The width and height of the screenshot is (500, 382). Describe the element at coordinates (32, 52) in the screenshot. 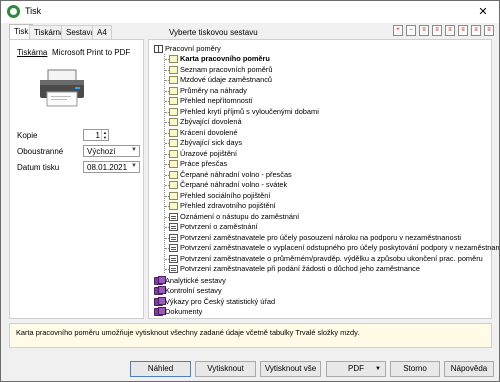

I see `printer-label: Tiskárna` at that location.